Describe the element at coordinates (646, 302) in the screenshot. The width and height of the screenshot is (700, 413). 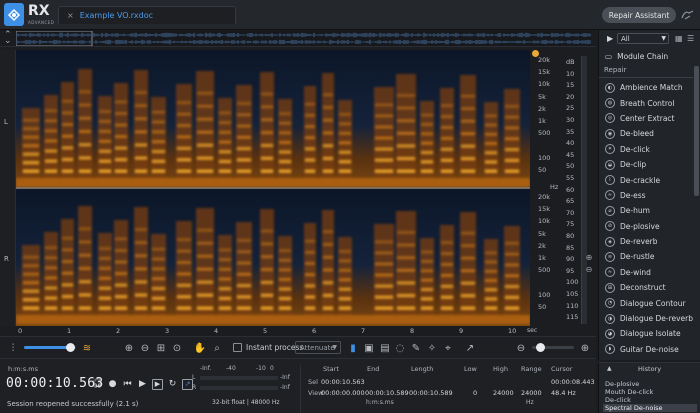
I see `module-item-dialogue-contour: ◔ Dialogue Contour` at that location.